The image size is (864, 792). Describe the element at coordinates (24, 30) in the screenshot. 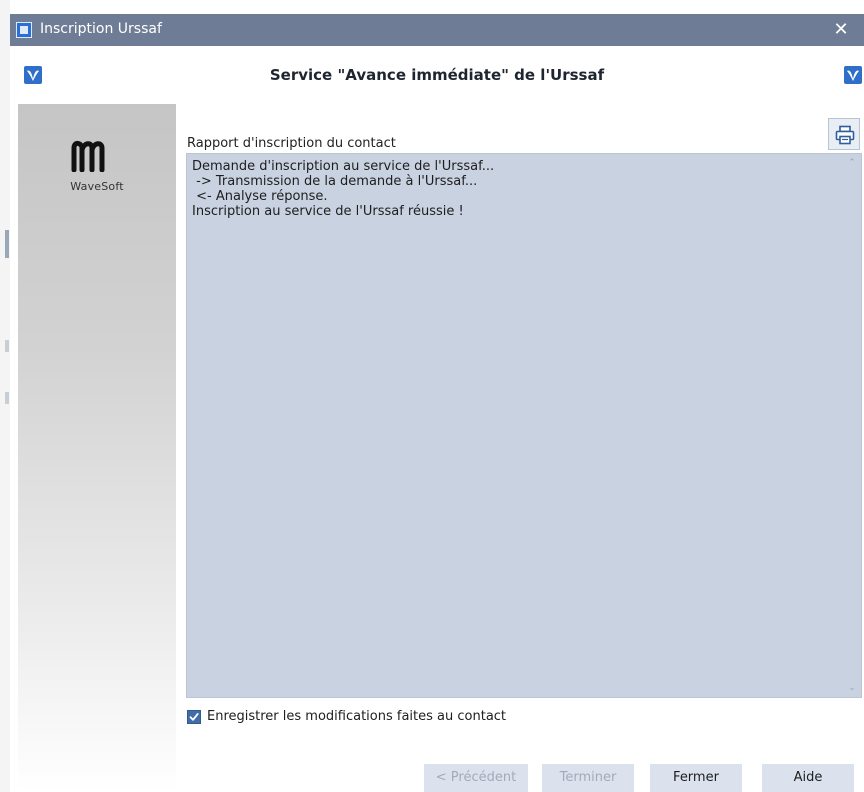

I see `app-icon` at that location.